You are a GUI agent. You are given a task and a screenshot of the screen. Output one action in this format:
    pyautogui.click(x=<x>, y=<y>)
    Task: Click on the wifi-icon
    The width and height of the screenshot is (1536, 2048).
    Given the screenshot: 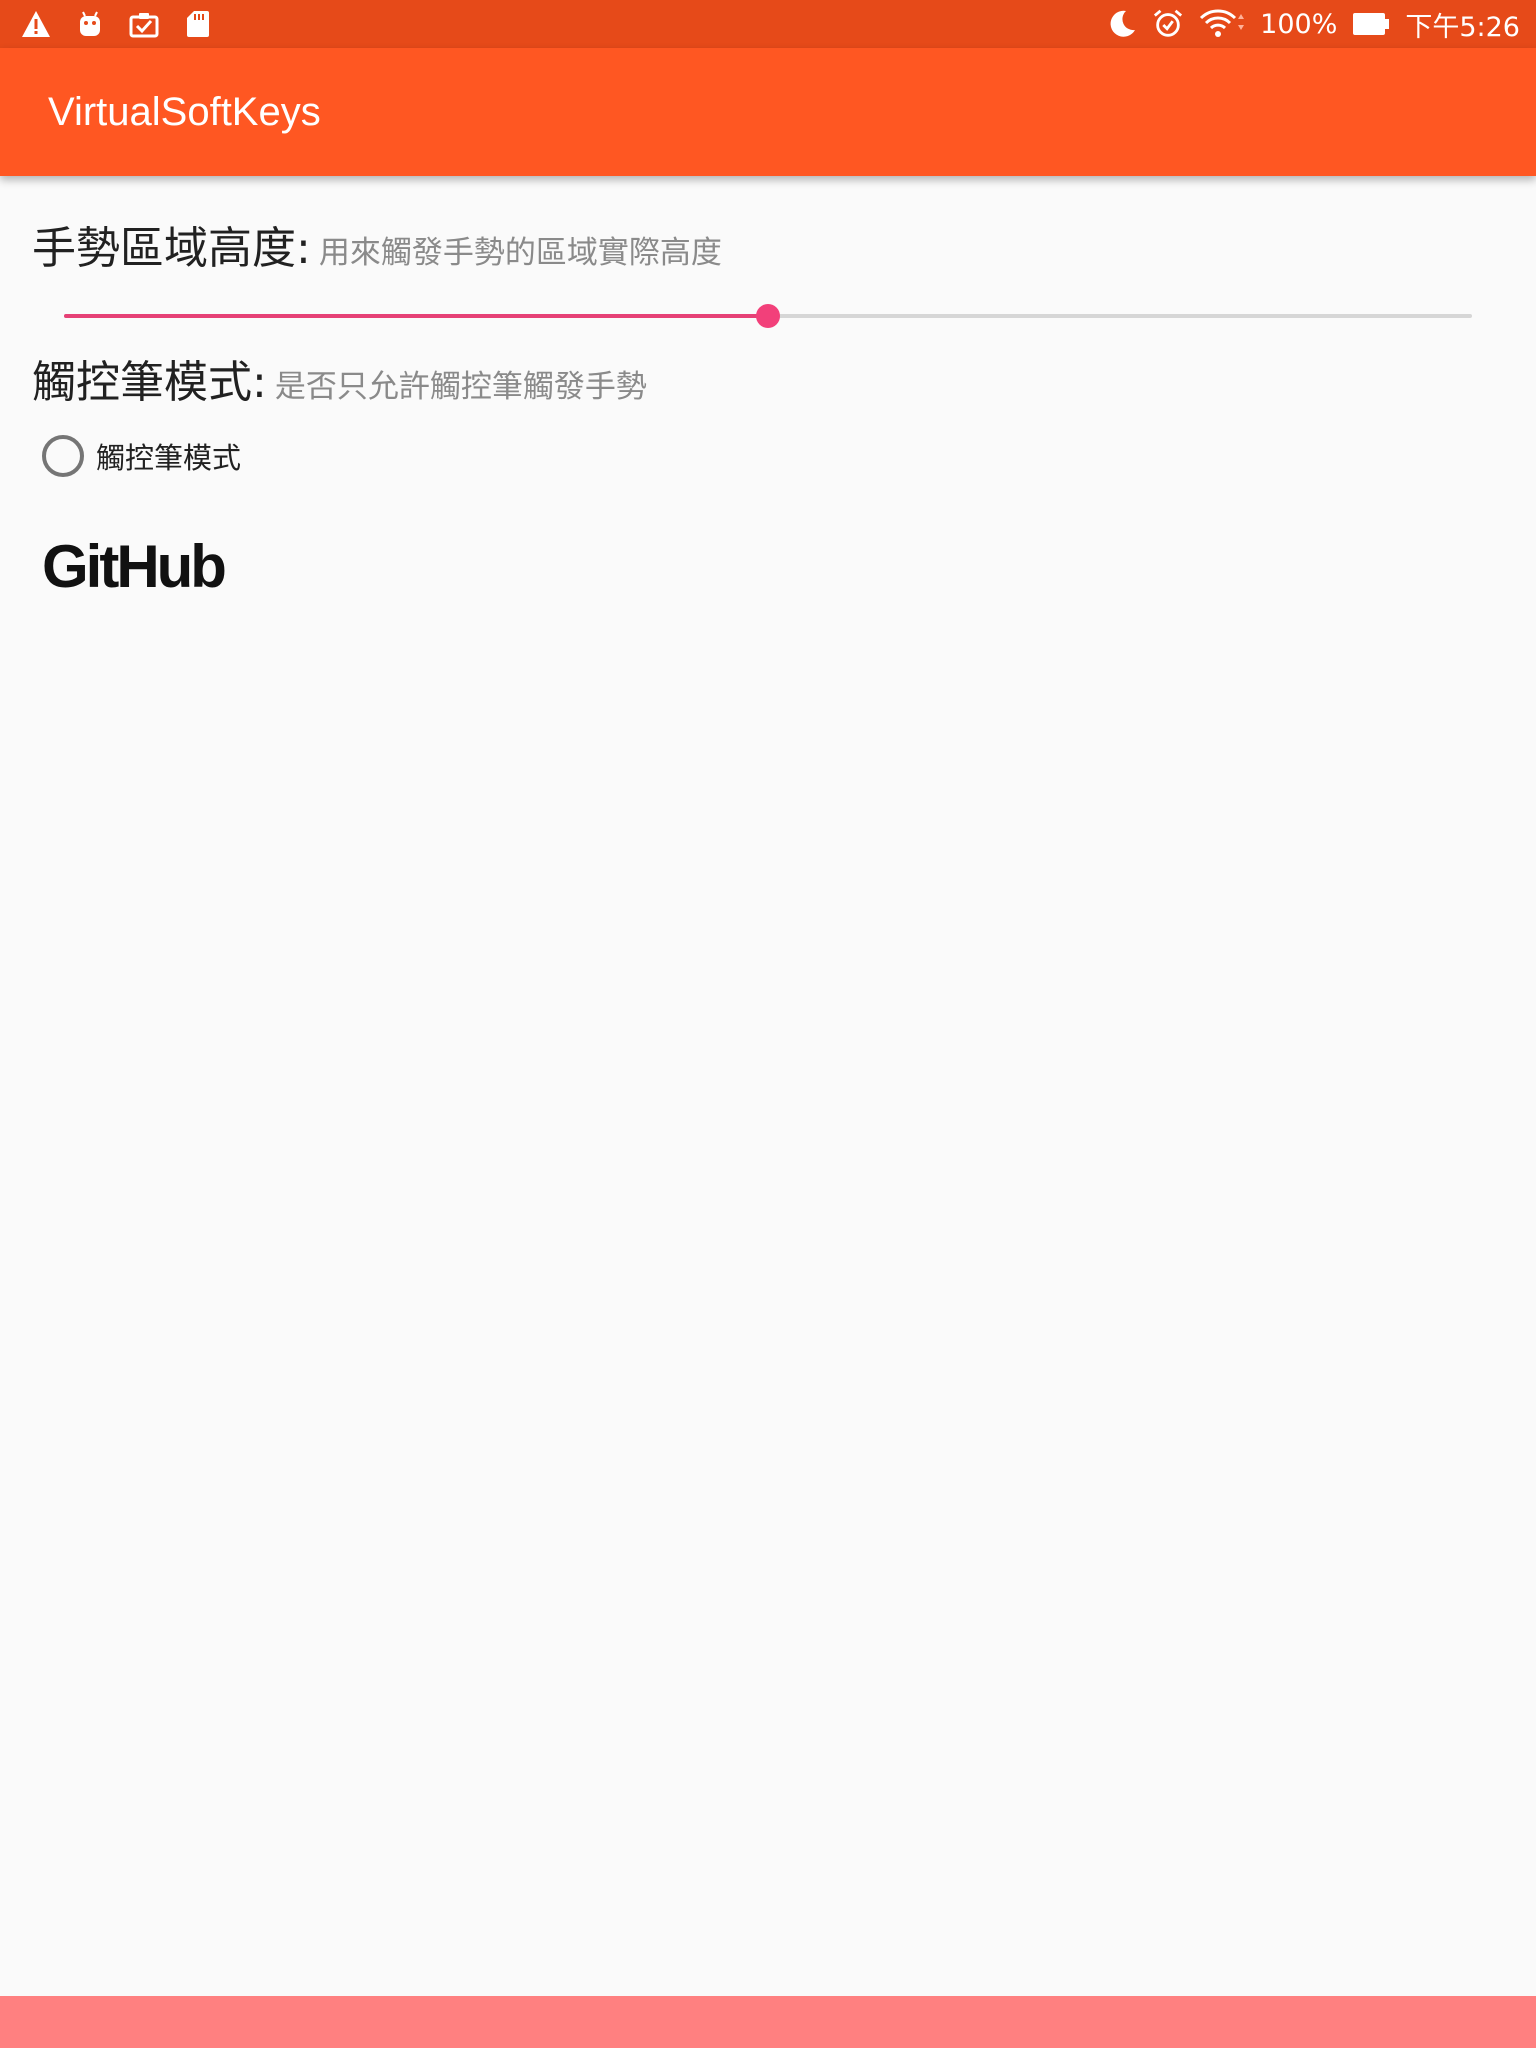 What is the action you would take?
    pyautogui.click(x=1222, y=24)
    